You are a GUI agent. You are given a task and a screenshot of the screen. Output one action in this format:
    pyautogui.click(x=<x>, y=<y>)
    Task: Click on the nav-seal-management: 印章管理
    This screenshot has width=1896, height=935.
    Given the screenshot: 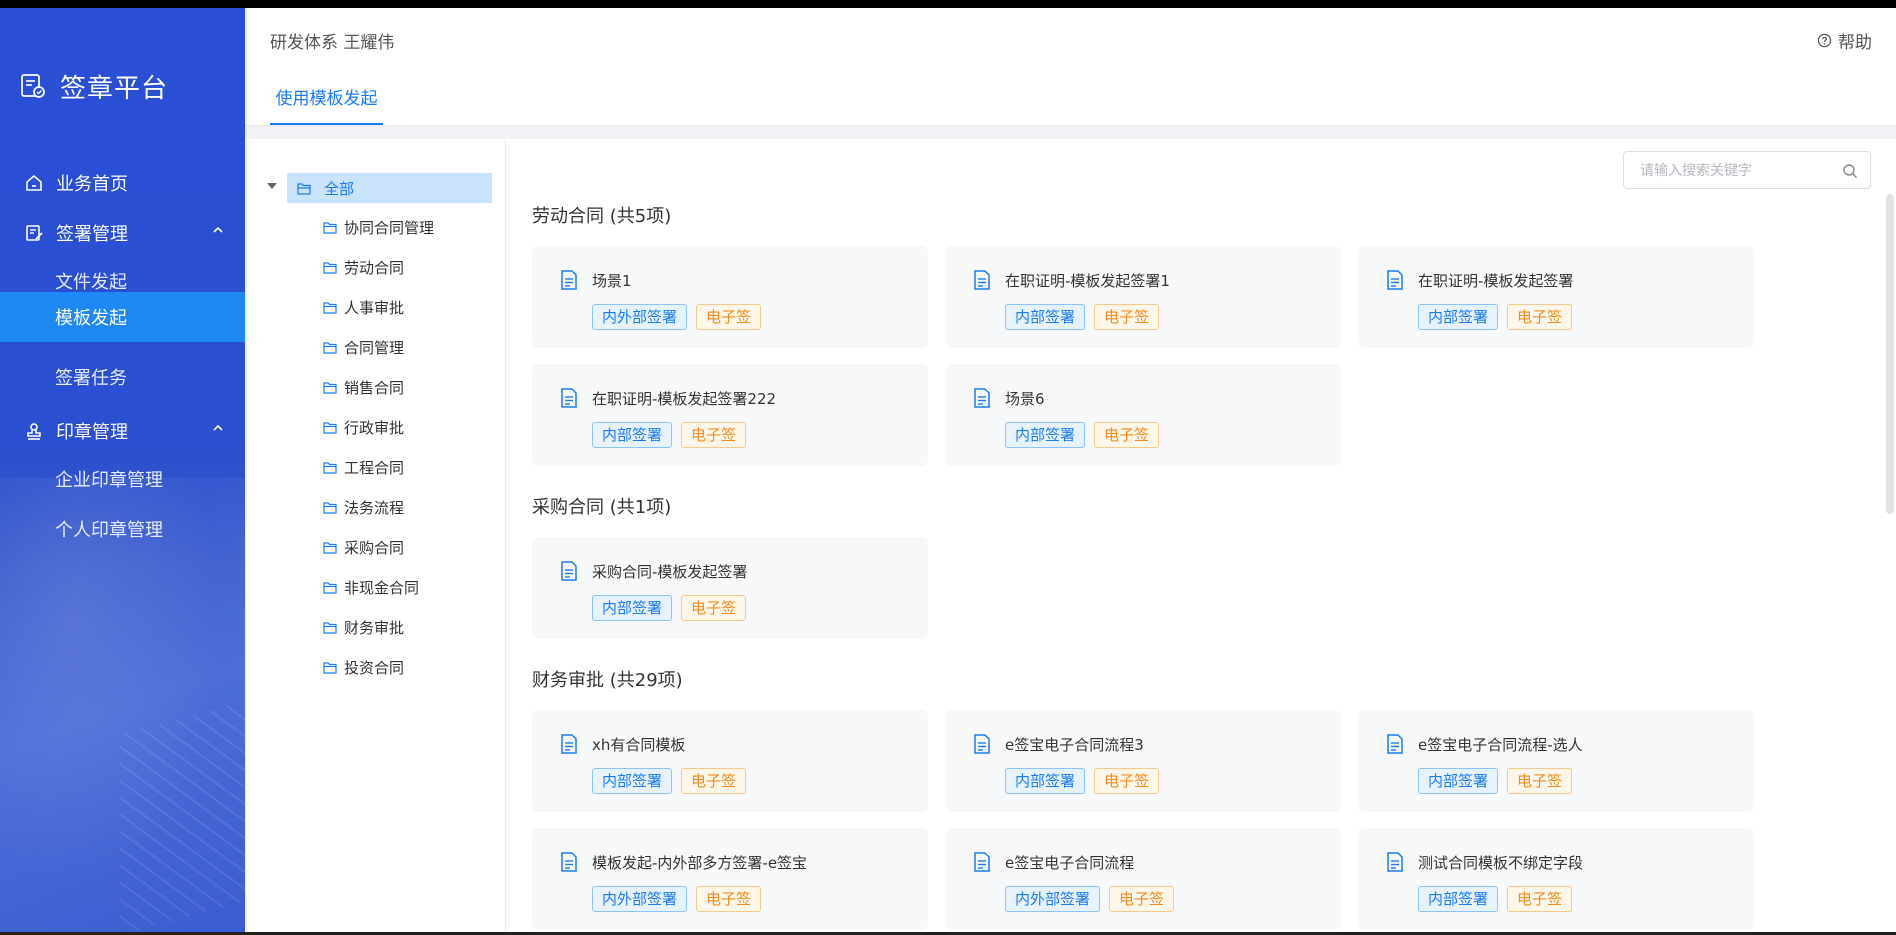 What is the action you would take?
    pyautogui.click(x=122, y=431)
    